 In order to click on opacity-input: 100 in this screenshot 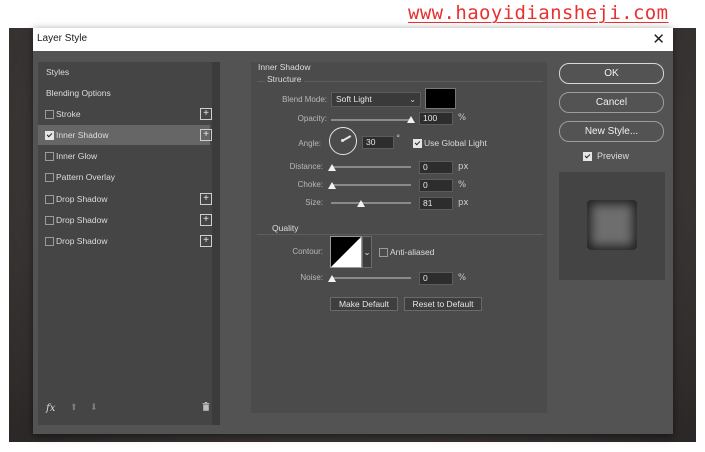, I will do `click(436, 118)`.